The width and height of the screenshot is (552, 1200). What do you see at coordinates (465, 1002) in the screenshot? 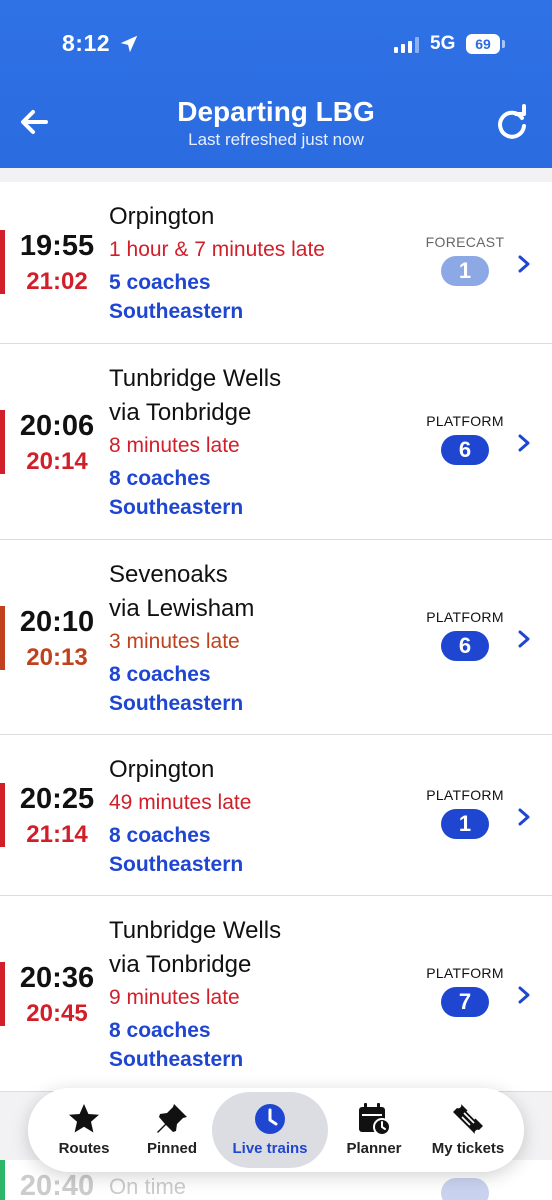
I see `platform-badge: 7` at bounding box center [465, 1002].